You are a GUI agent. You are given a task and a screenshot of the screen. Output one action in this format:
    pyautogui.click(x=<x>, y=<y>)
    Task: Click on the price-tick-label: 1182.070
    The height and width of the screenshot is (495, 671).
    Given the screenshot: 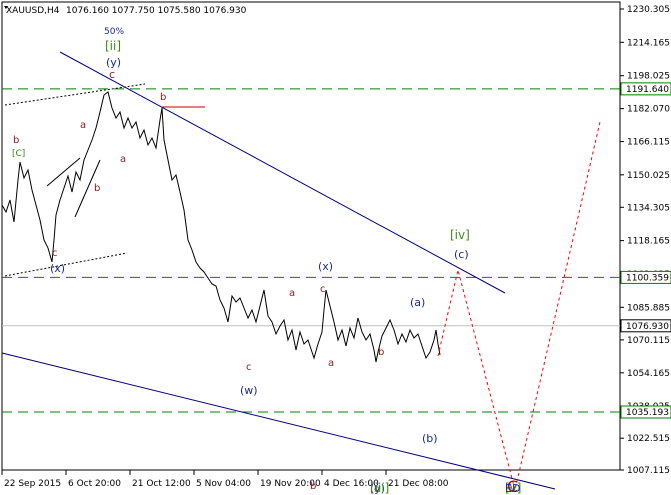 What is the action you would take?
    pyautogui.click(x=648, y=110)
    